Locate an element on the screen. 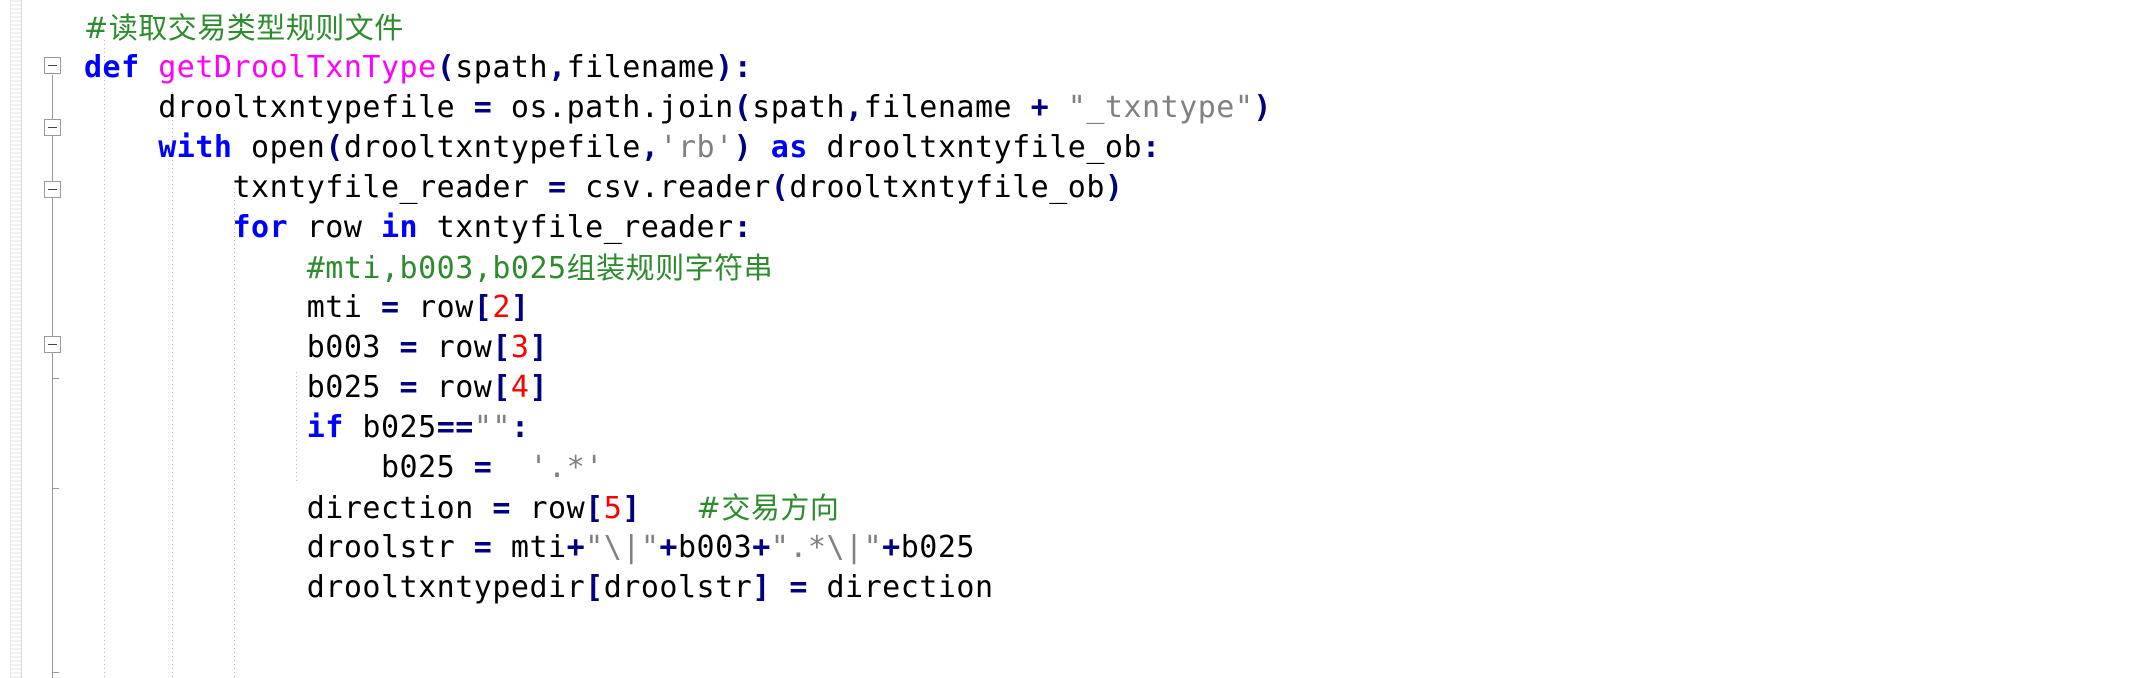  code-token-kw: for is located at coordinates (260, 227).